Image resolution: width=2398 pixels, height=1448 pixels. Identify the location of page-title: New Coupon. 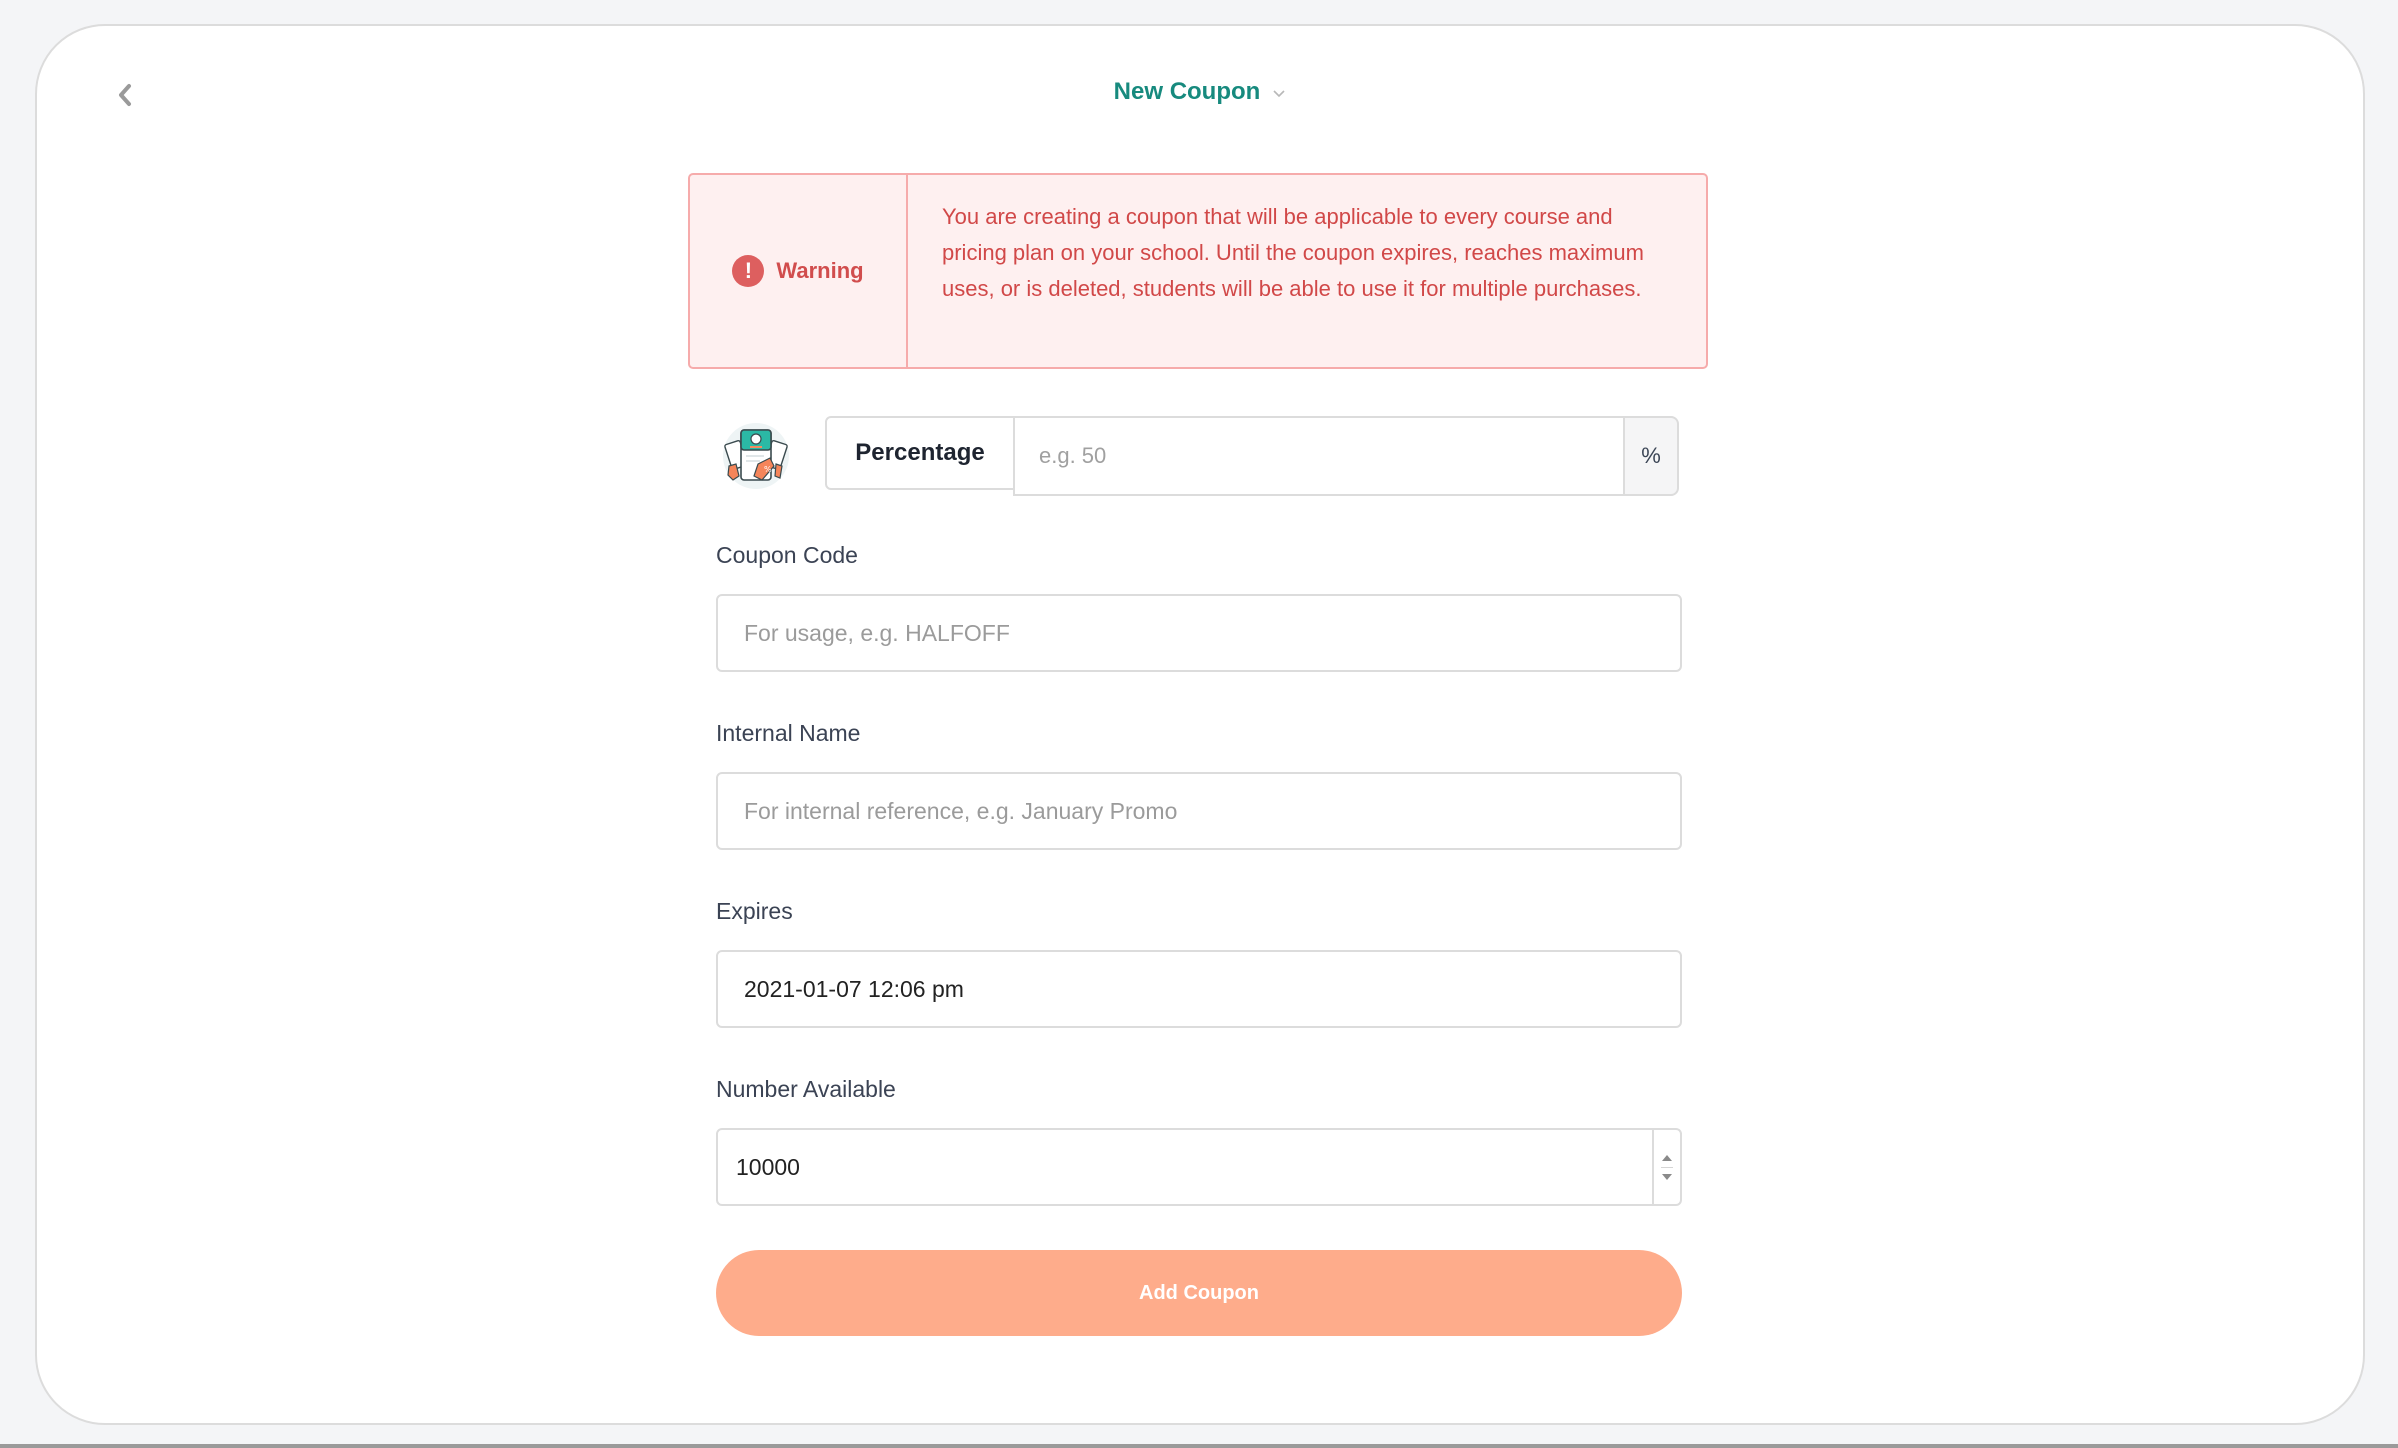
(1187, 92).